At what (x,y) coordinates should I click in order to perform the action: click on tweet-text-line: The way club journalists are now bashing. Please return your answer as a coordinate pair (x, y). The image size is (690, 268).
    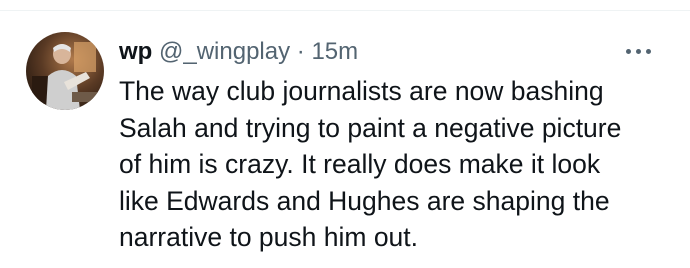
    Looking at the image, I should click on (361, 91).